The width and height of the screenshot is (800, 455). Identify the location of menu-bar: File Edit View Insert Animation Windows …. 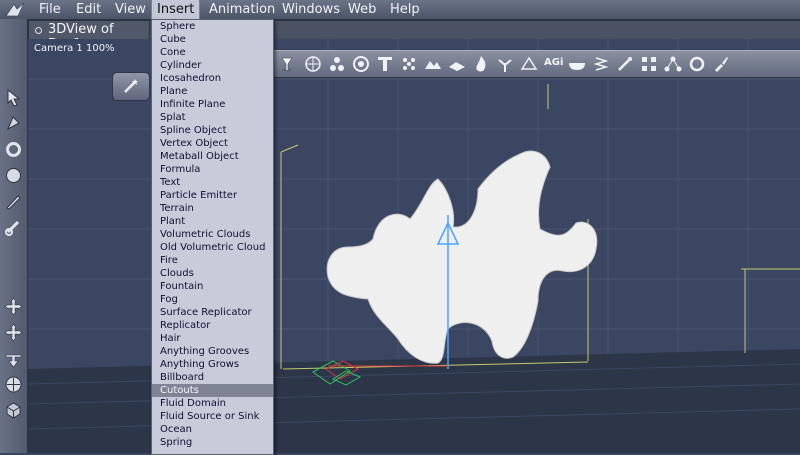
(400, 10).